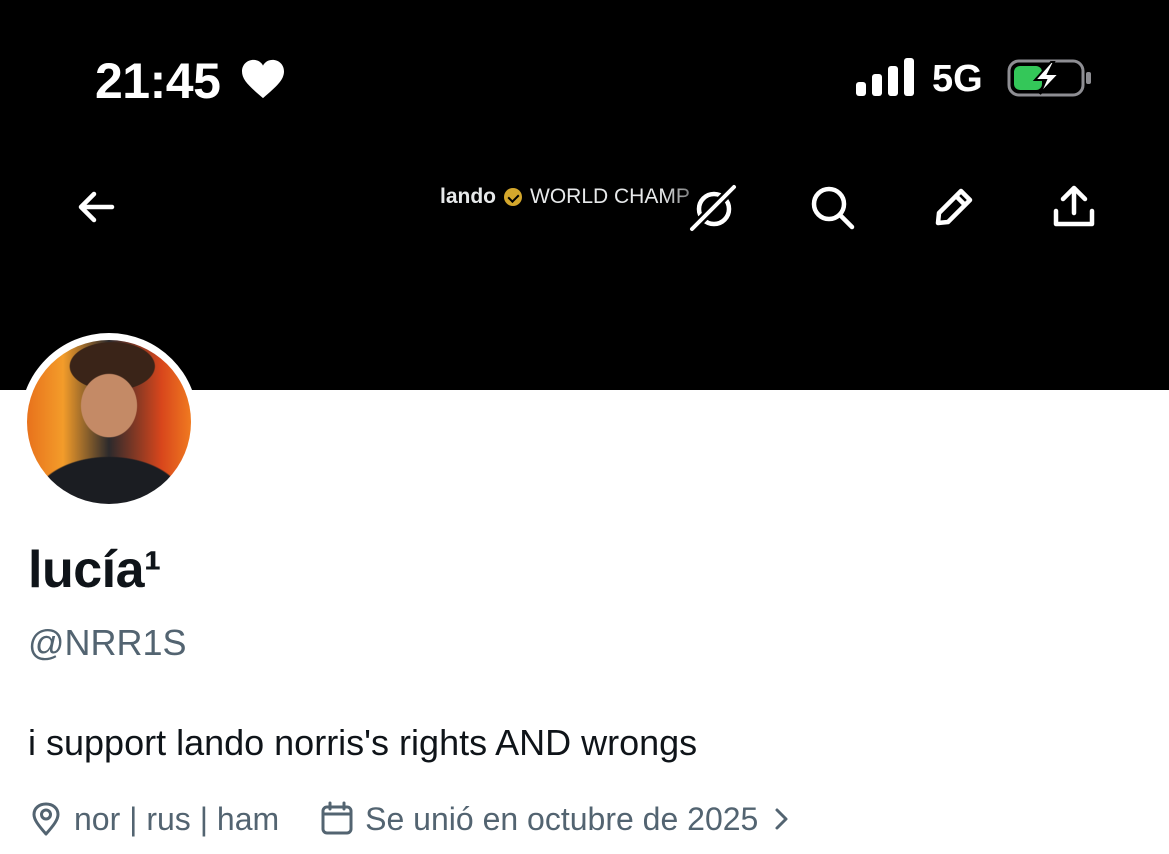 This screenshot has height=854, width=1169. Describe the element at coordinates (107, 642) in the screenshot. I see `user-handle: @NRR1S` at that location.